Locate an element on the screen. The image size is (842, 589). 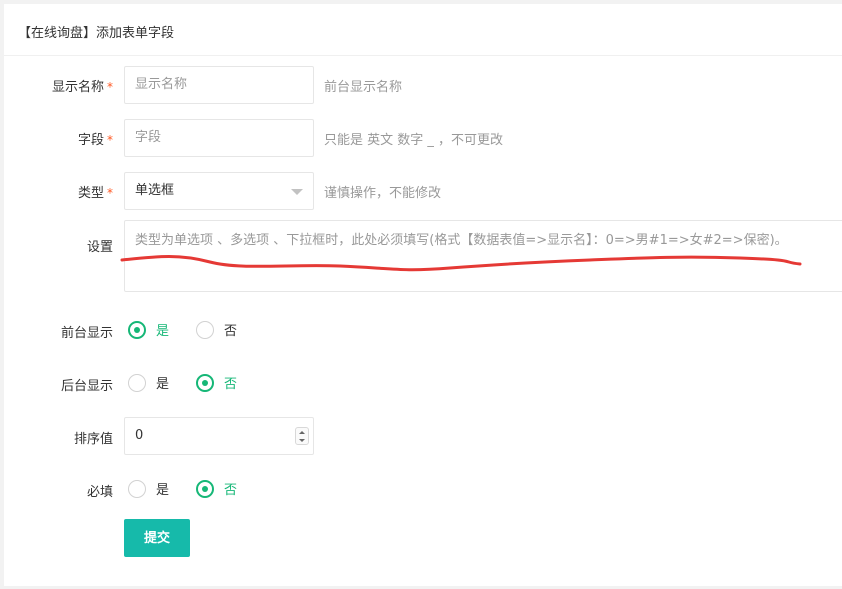
front-display-no-radio: 否 is located at coordinates (216, 329).